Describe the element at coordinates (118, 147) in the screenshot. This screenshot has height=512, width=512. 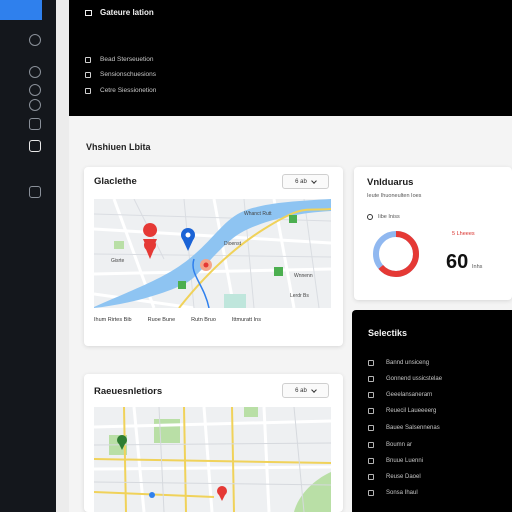
I see `section-title: Vhshiuen Lbita` at that location.